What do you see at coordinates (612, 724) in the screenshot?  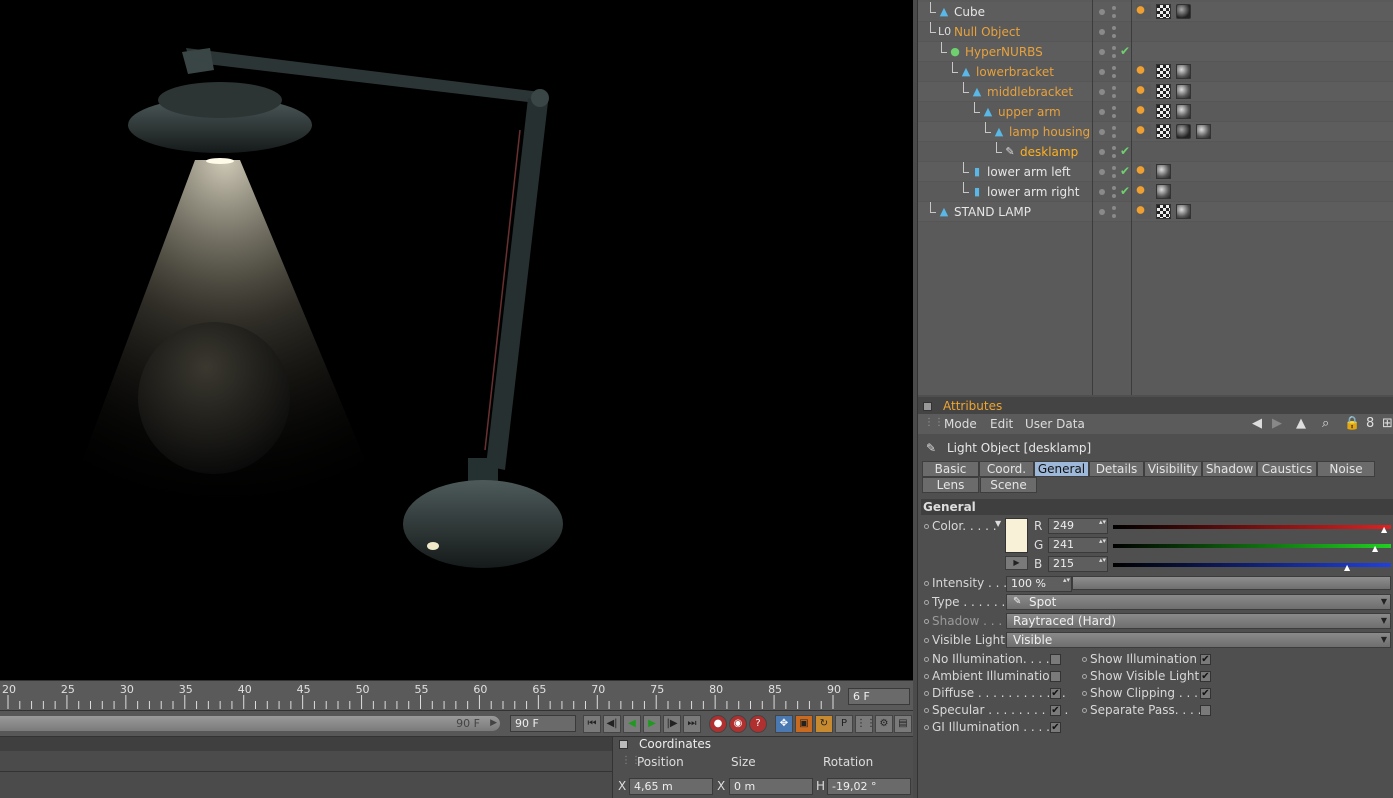 I see `previous-key-button: ◀|` at bounding box center [612, 724].